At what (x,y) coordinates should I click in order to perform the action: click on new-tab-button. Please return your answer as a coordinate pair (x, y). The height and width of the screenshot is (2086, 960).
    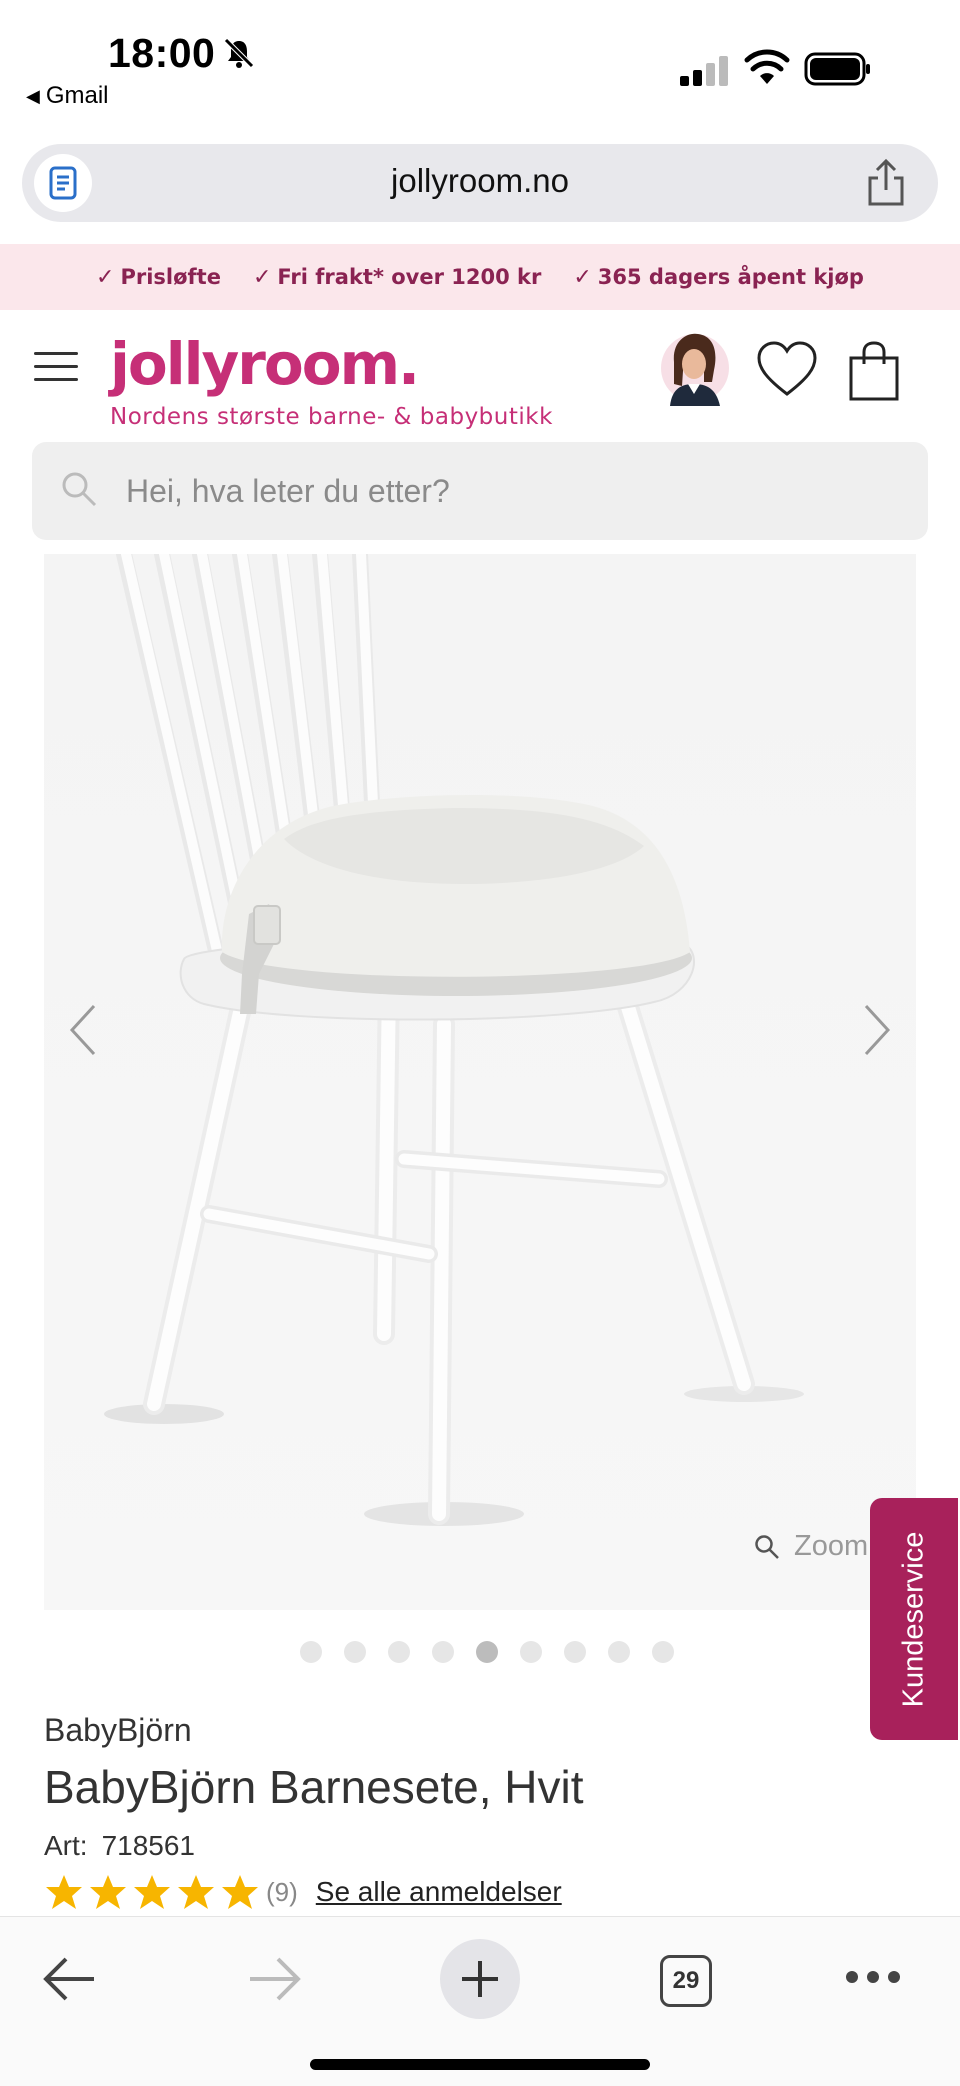
    Looking at the image, I should click on (480, 1979).